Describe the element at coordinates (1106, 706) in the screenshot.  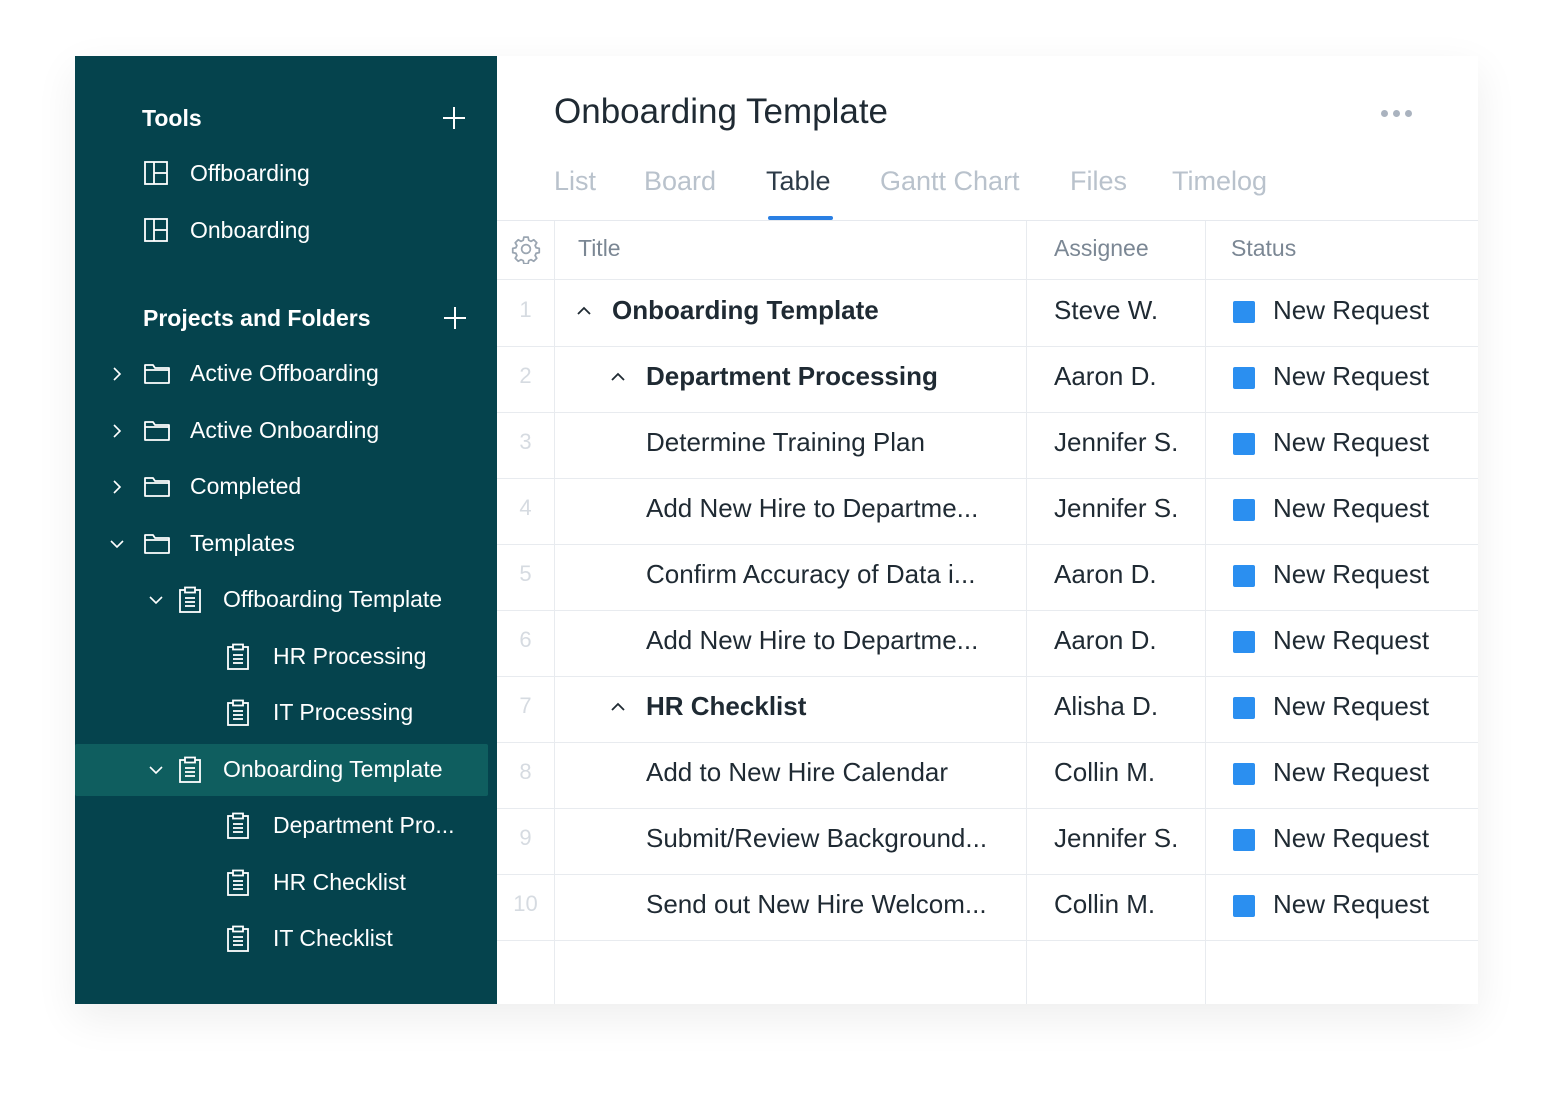
I see `task-assignee: Alisha D.` at that location.